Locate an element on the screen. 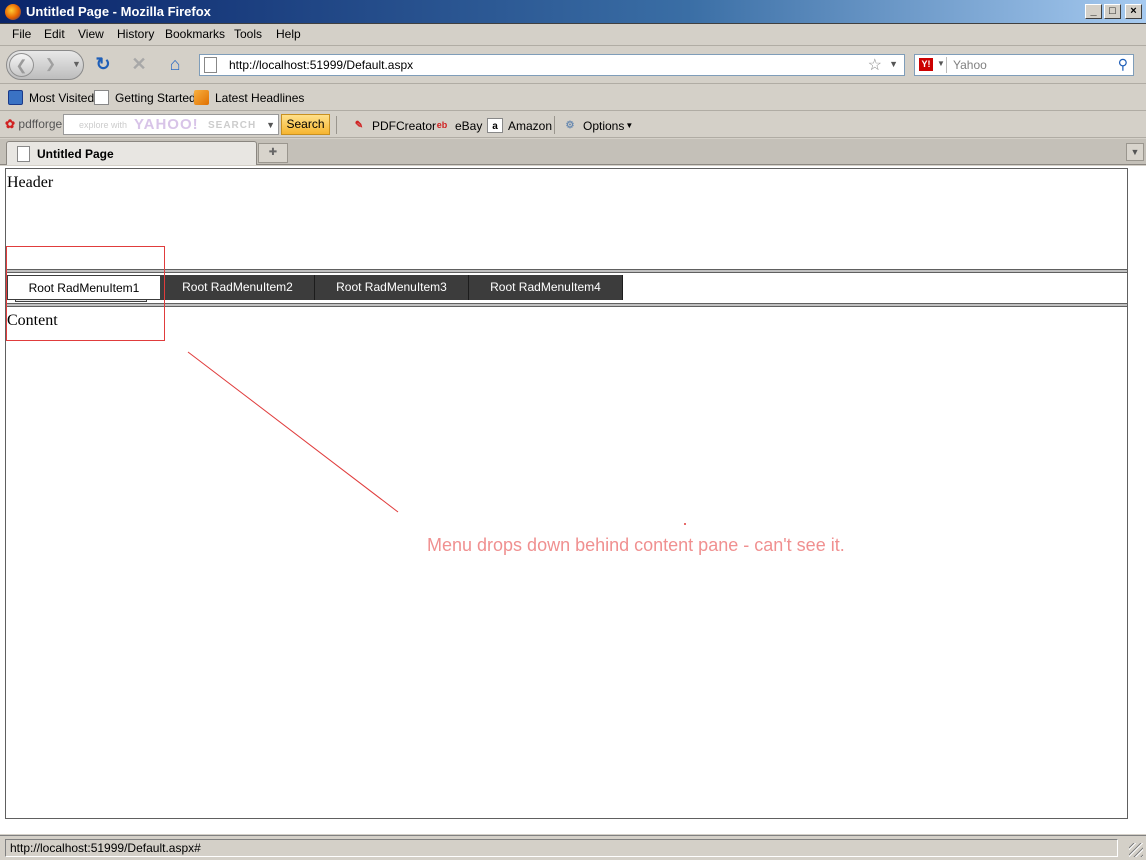 This screenshot has height=860, width=1146. status-bar: http://localhost:51999/Default.aspx# is located at coordinates (573, 847).